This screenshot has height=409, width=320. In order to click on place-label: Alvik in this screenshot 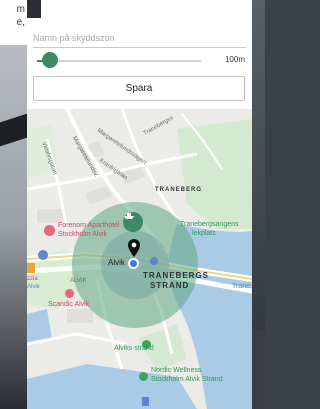, I will do `click(116, 262)`.